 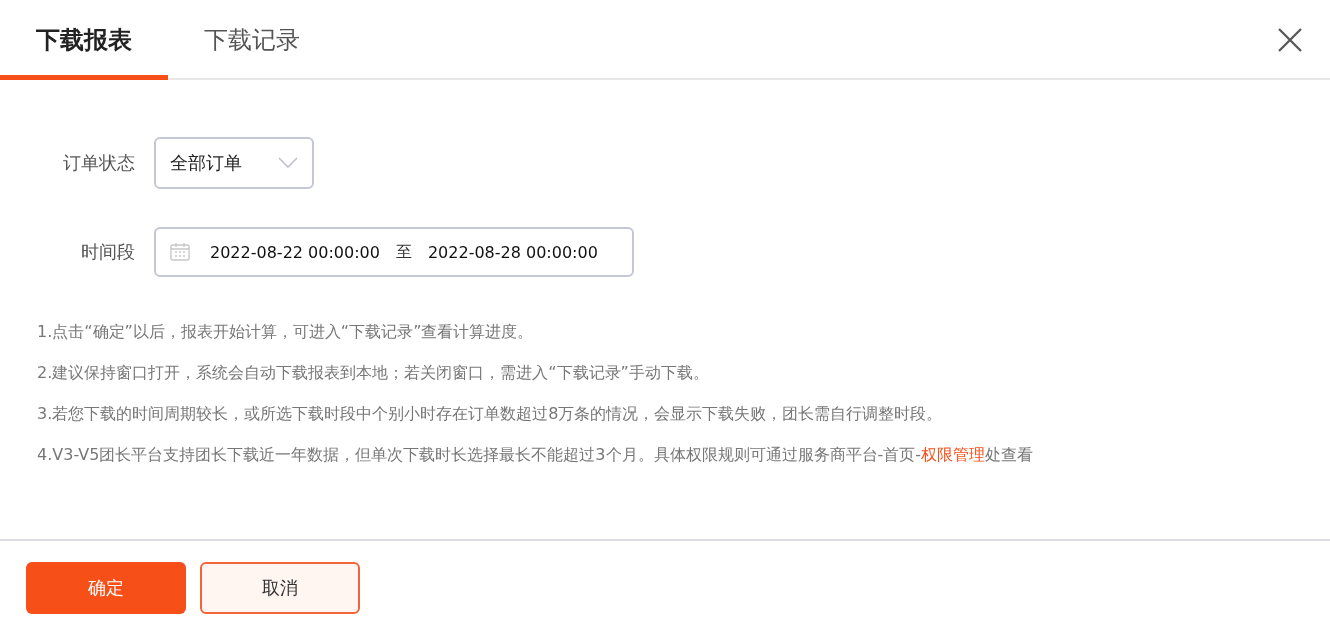 I want to click on permission-link: 权限管理, so click(x=953, y=454).